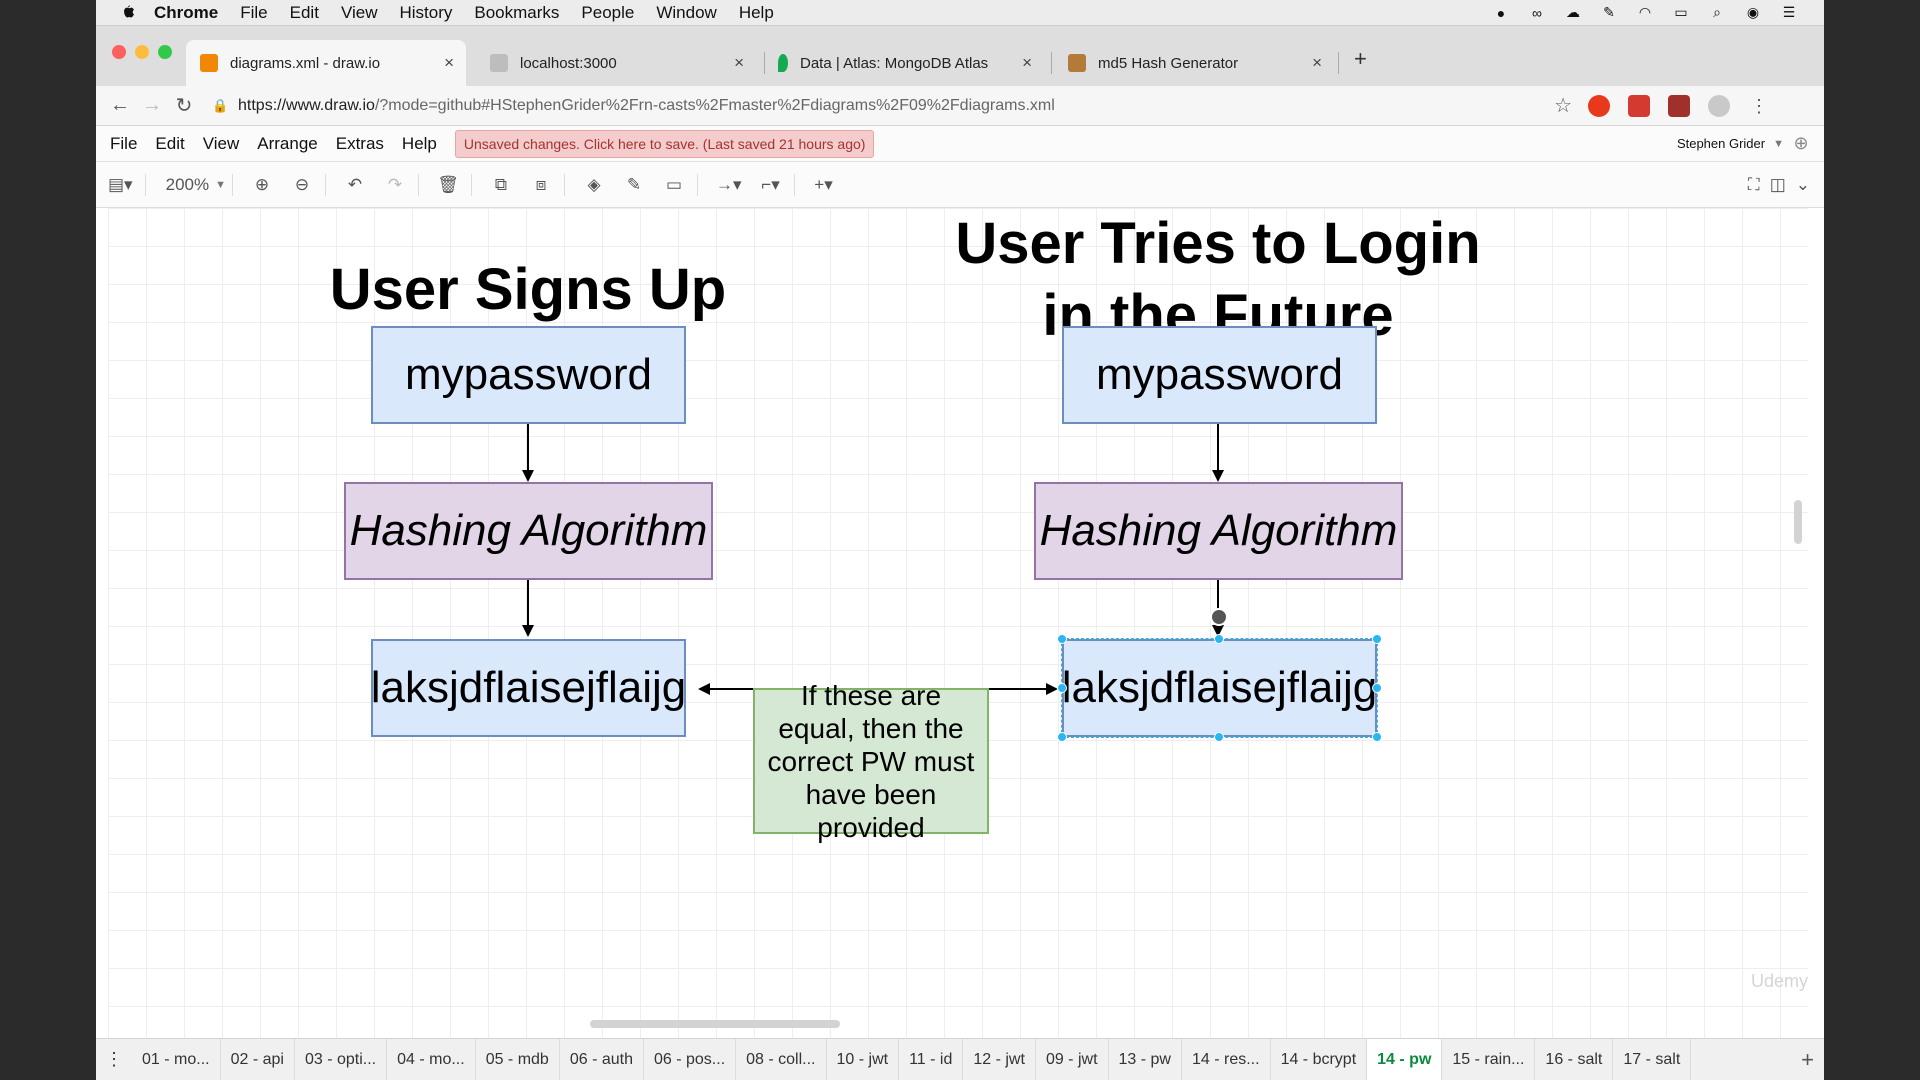 This screenshot has height=1080, width=1920. What do you see at coordinates (1807, 1060) in the screenshot?
I see `add-page-button: +` at bounding box center [1807, 1060].